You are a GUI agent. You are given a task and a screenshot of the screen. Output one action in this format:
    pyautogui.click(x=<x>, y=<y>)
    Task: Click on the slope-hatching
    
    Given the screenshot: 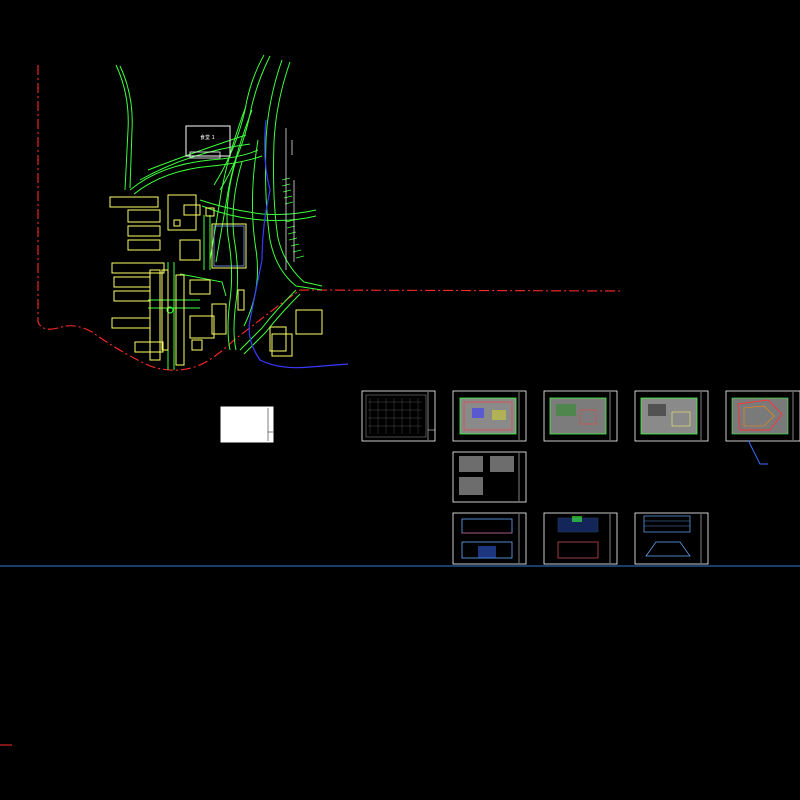 What is the action you would take?
    pyautogui.click(x=293, y=218)
    